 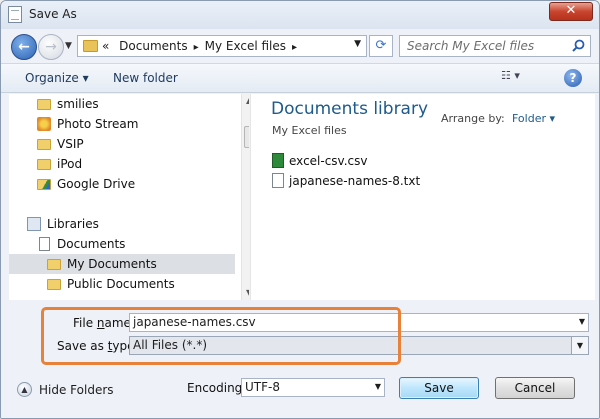 I want to click on arrange-by-dropdown: Folder ▾, so click(x=533, y=118).